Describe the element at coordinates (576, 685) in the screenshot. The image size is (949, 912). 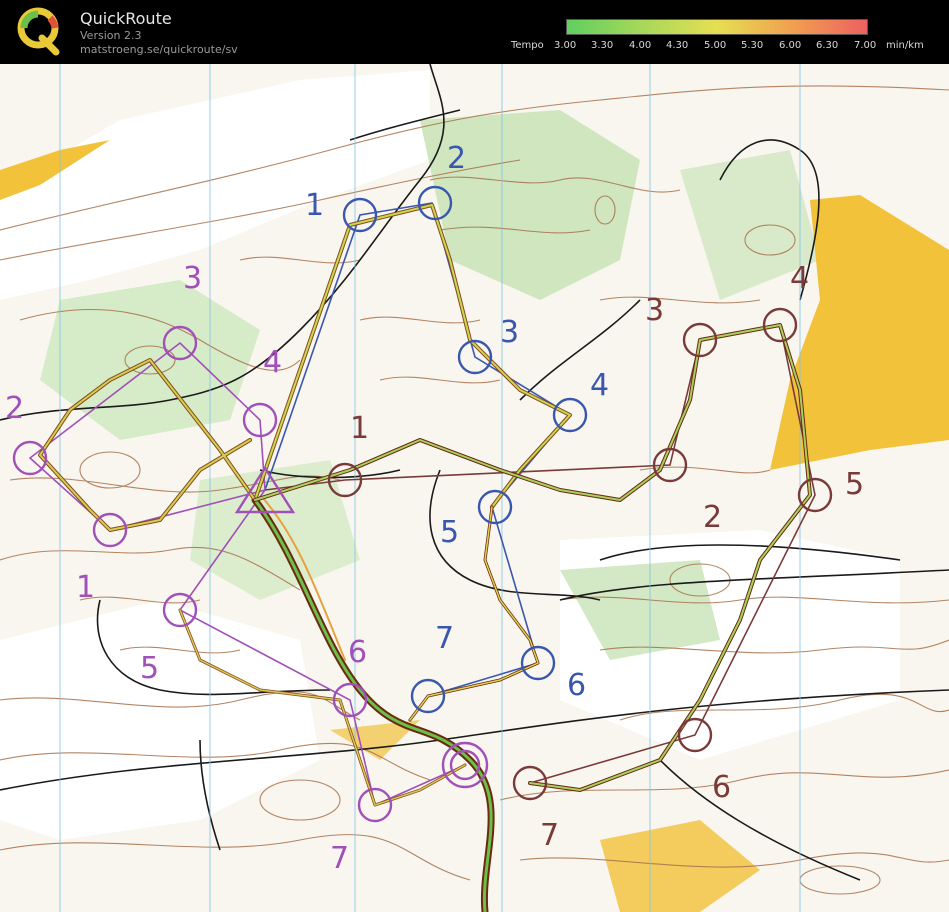
I see `blue-control-6-number: 6` at that location.